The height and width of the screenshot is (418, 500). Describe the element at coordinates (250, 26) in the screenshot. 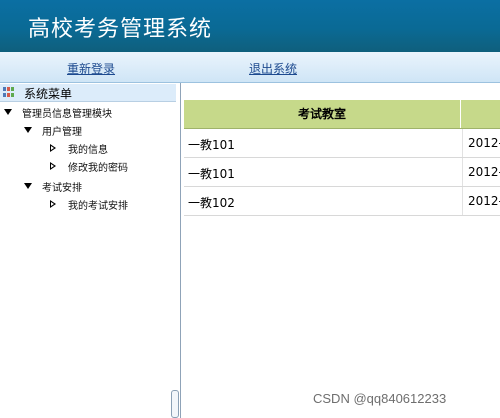

I see `app-header: 高校考务管理系统` at that location.